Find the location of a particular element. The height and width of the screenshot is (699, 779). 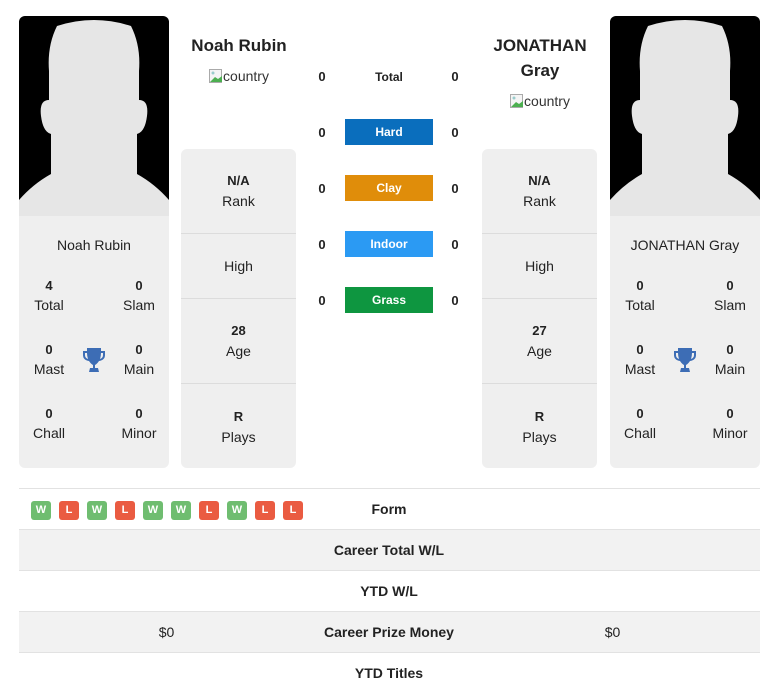

ytd-wl-row: YTD W/L is located at coordinates (389, 591).